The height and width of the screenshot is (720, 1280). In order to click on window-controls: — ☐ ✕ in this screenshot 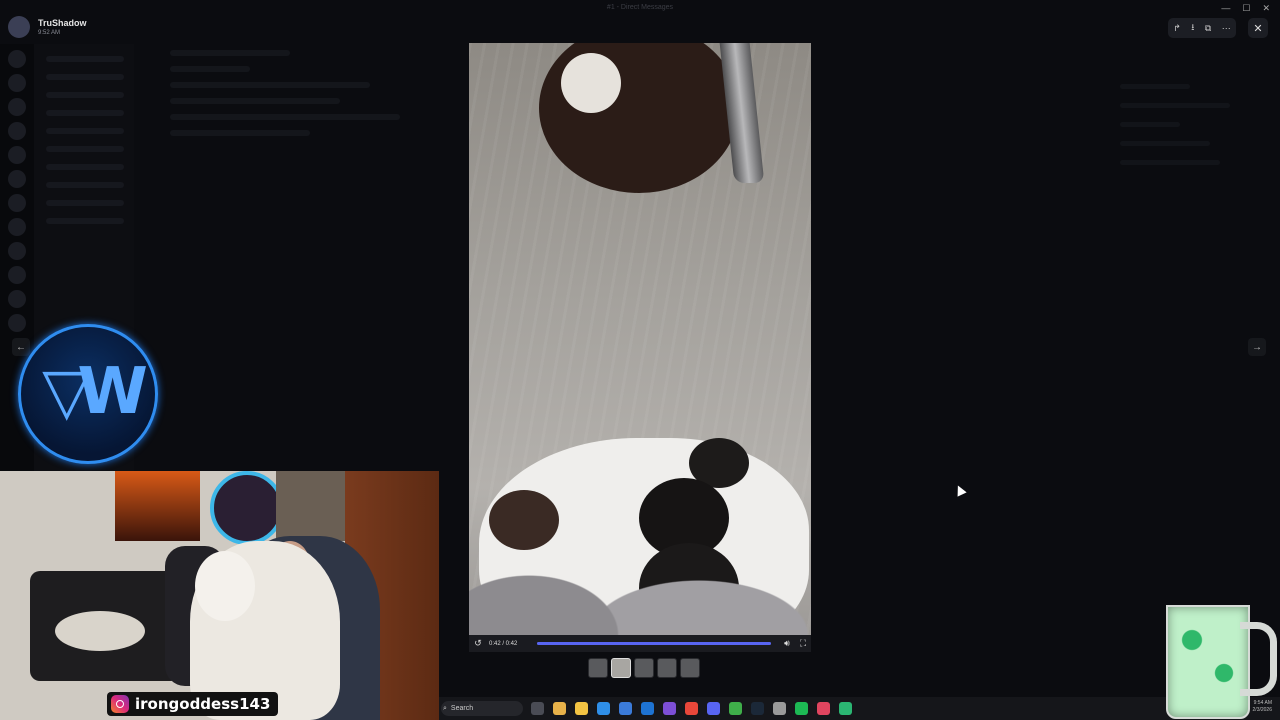, I will do `click(1245, 8)`.